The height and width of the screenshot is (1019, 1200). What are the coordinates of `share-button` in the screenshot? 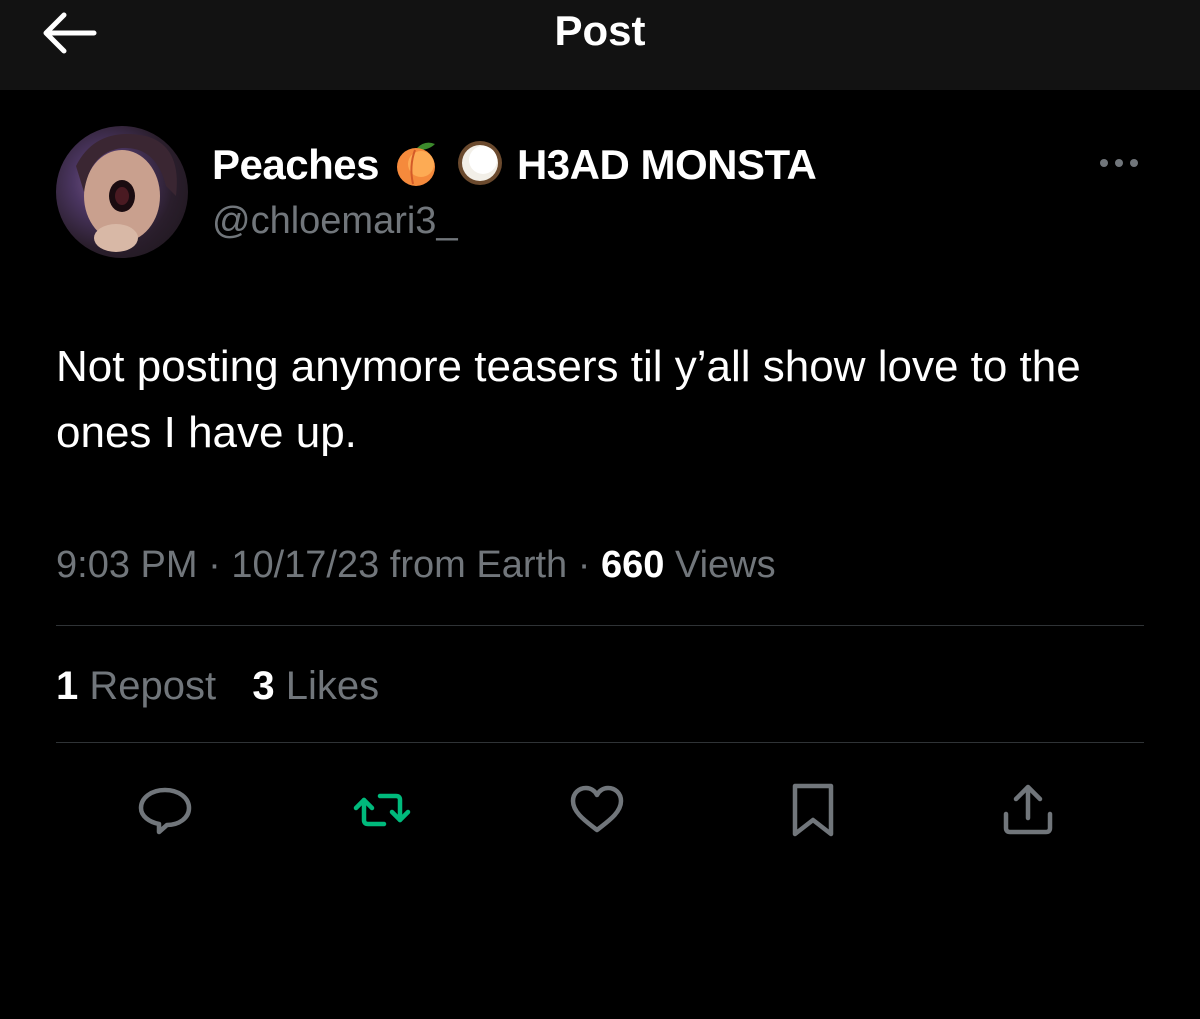 It's located at (1028, 810).